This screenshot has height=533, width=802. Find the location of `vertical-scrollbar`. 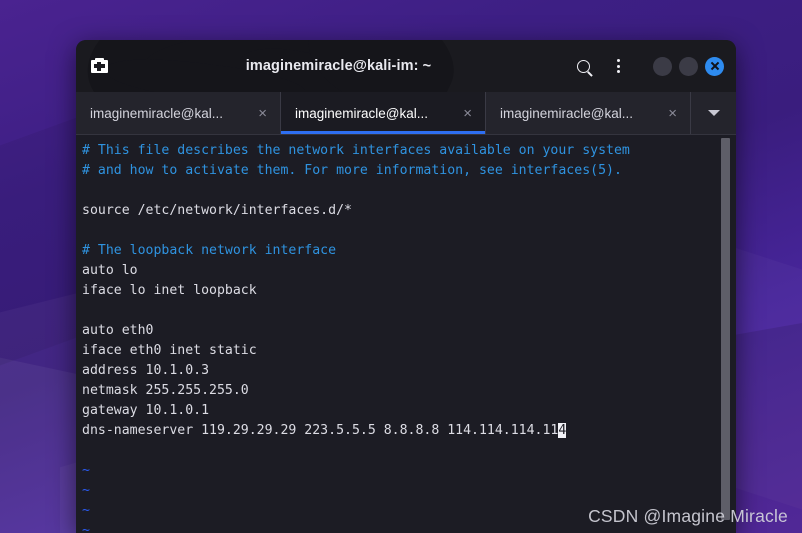

vertical-scrollbar is located at coordinates (725, 334).